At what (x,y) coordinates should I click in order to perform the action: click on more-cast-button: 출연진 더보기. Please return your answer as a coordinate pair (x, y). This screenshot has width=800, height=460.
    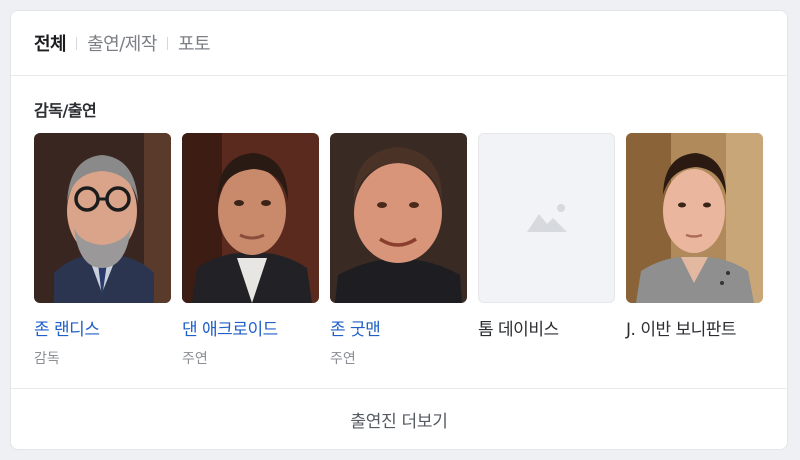
    Looking at the image, I should click on (399, 418).